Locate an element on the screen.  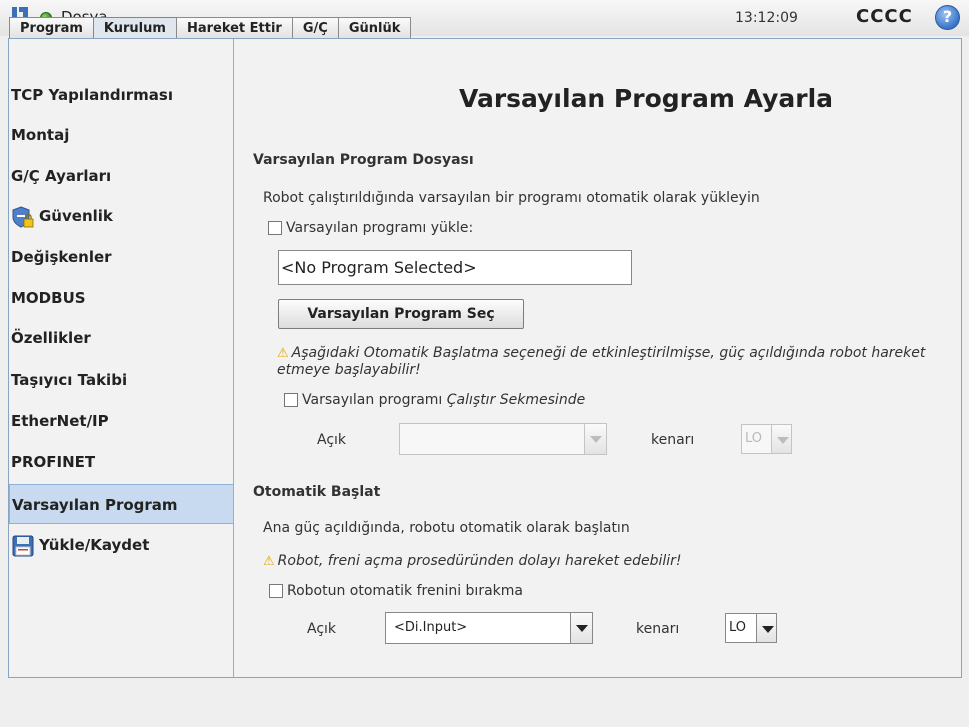
sidebar-item-mounting: Montaj is located at coordinates (121, 135).